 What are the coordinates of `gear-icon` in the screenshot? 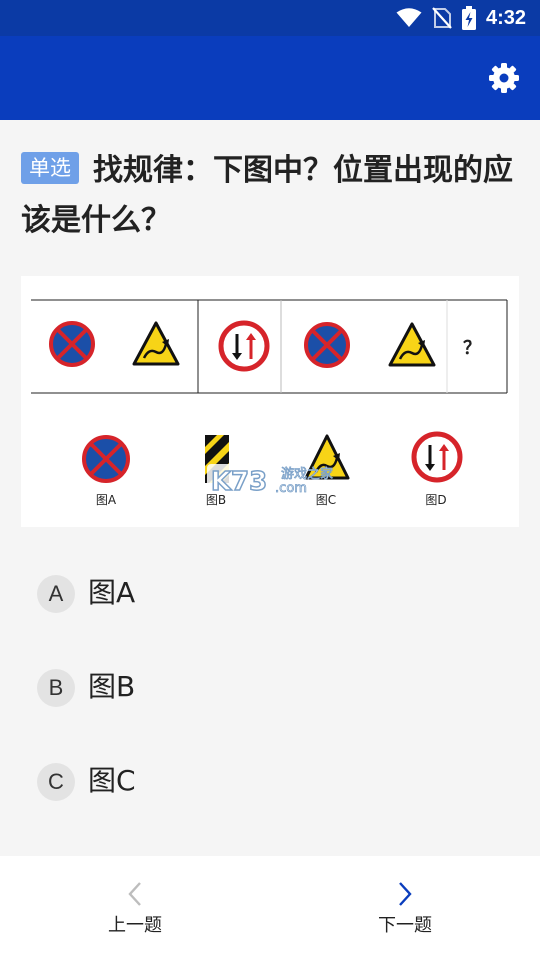 It's located at (504, 78).